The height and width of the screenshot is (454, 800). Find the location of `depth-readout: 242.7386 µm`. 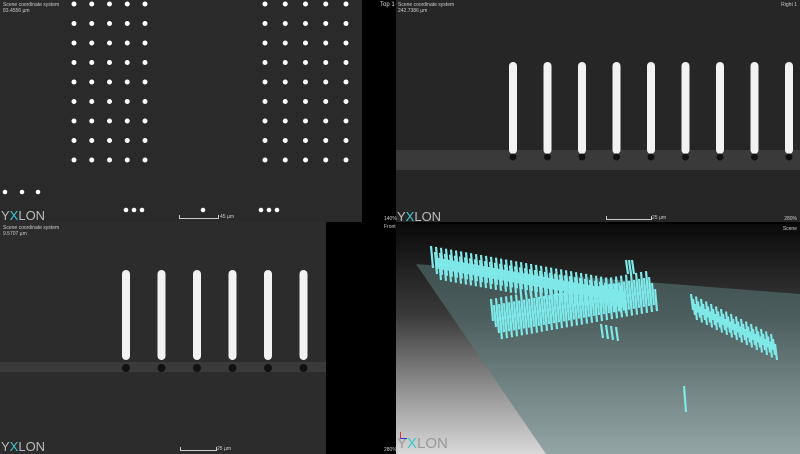

depth-readout: 242.7386 µm is located at coordinates (413, 11).